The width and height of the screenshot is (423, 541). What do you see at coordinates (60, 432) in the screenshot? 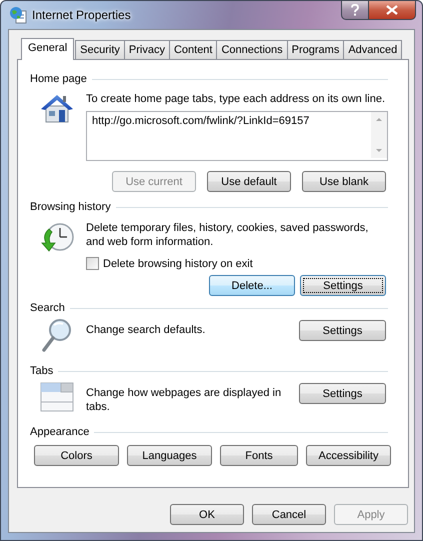
I see `section-title: Appearance` at bounding box center [60, 432].